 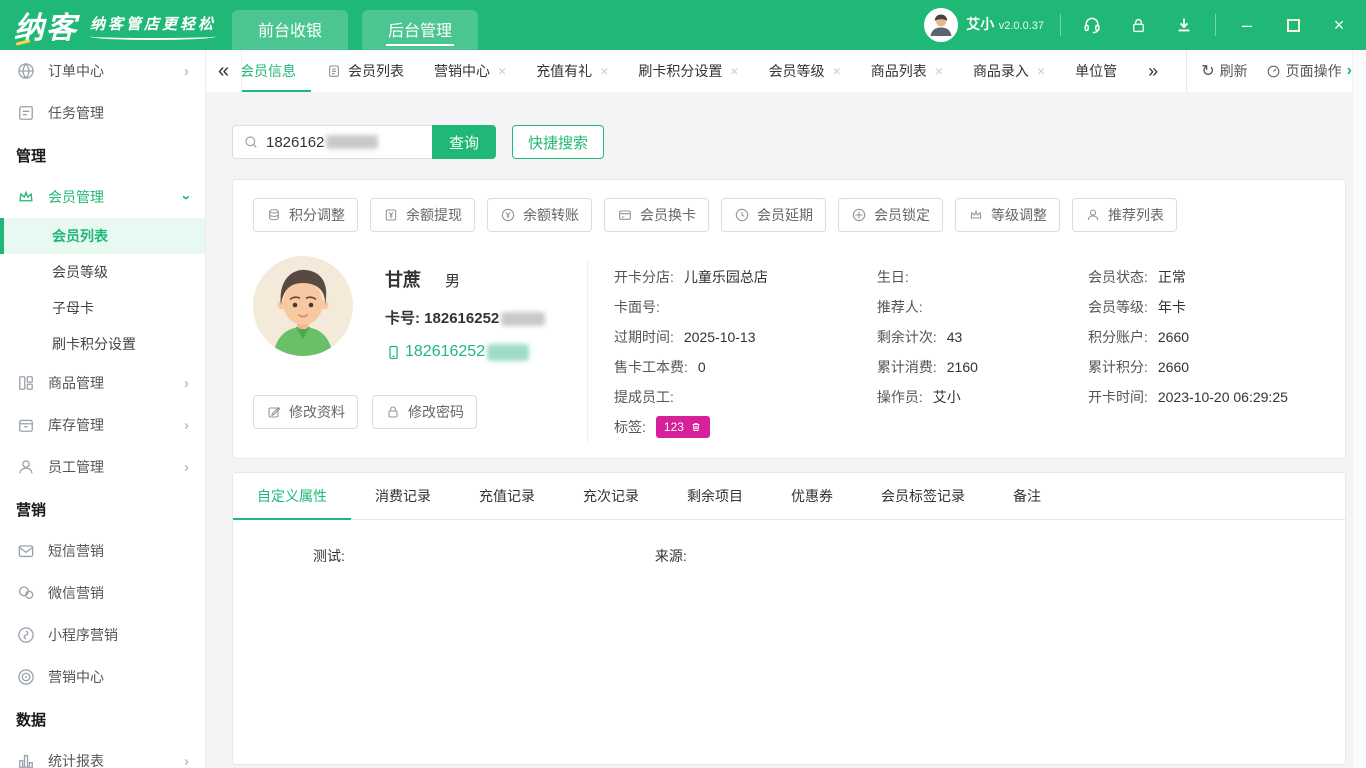 I want to click on sidebar-item-sms-marketing: 短信营销, so click(x=102, y=551).